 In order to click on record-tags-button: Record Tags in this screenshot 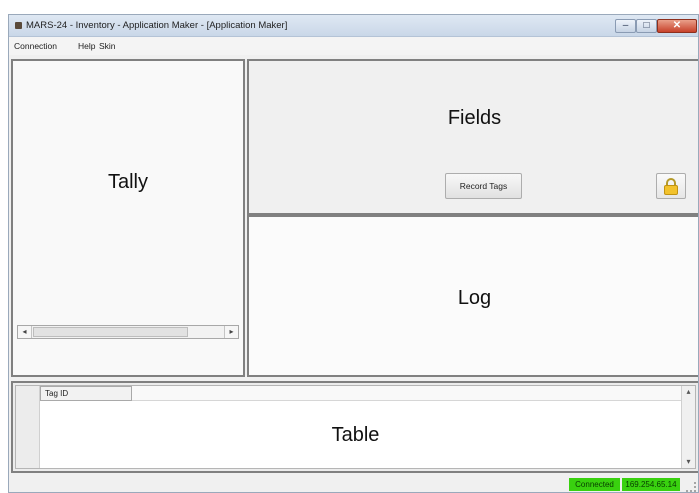, I will do `click(483, 186)`.